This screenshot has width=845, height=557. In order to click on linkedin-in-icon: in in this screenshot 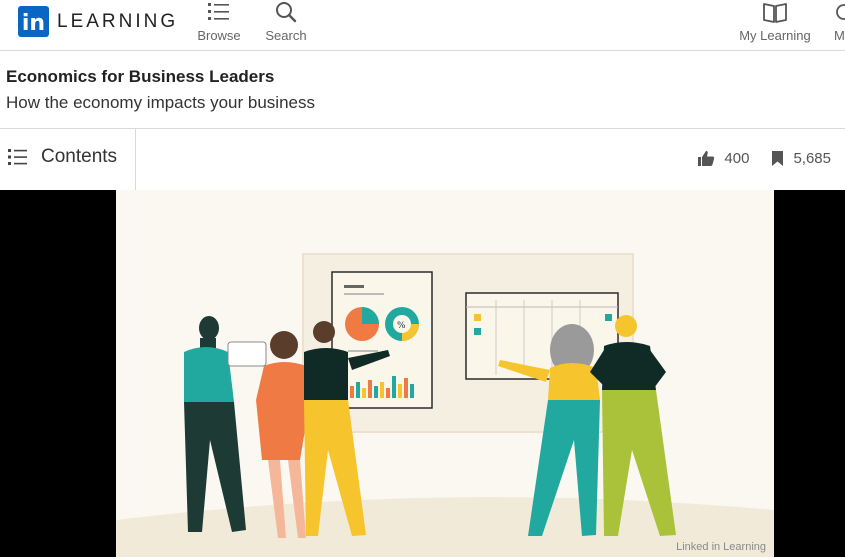, I will do `click(33, 21)`.